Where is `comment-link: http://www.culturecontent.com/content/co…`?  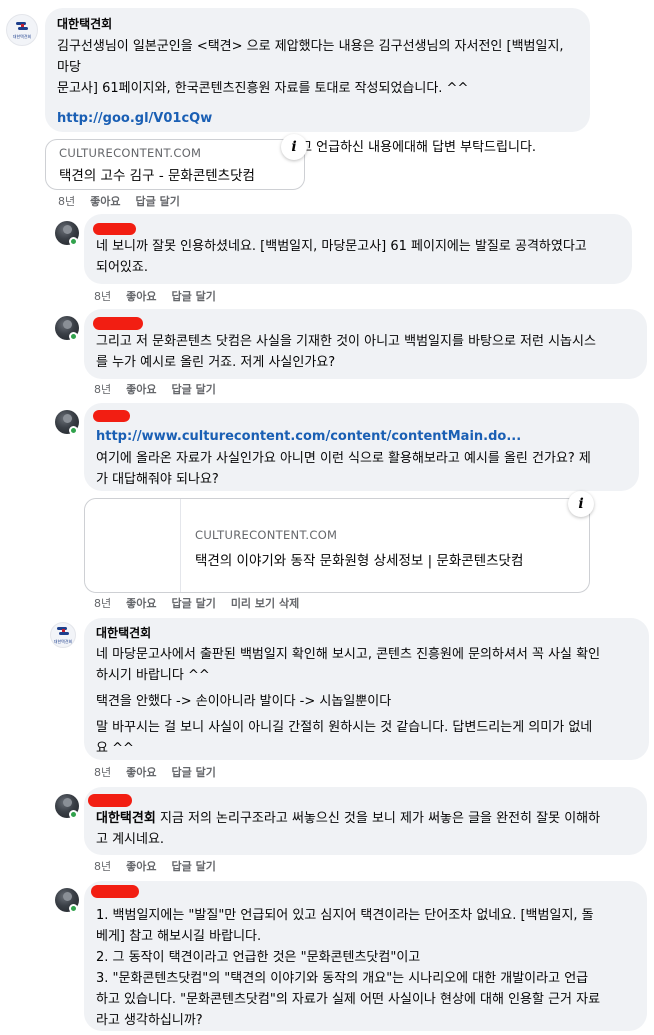 comment-link: http://www.culturecontent.com/content/co… is located at coordinates (361, 436).